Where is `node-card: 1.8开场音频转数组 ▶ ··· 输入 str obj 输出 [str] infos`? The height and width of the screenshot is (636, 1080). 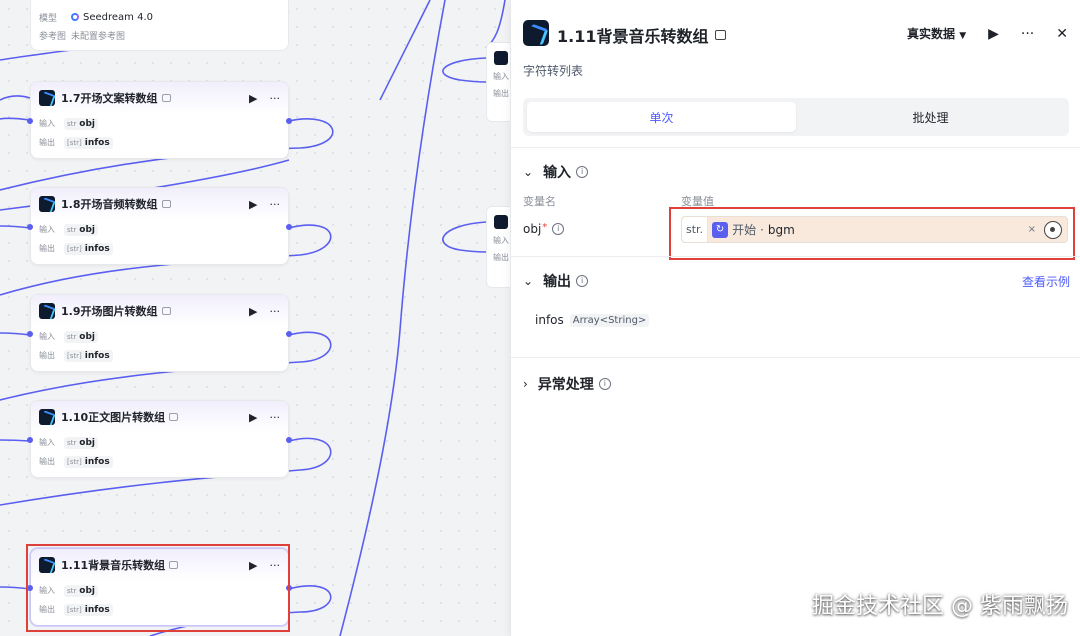 node-card: 1.8开场音频转数组 ▶ ··· 输入 str obj 输出 [str] infos is located at coordinates (159, 226).